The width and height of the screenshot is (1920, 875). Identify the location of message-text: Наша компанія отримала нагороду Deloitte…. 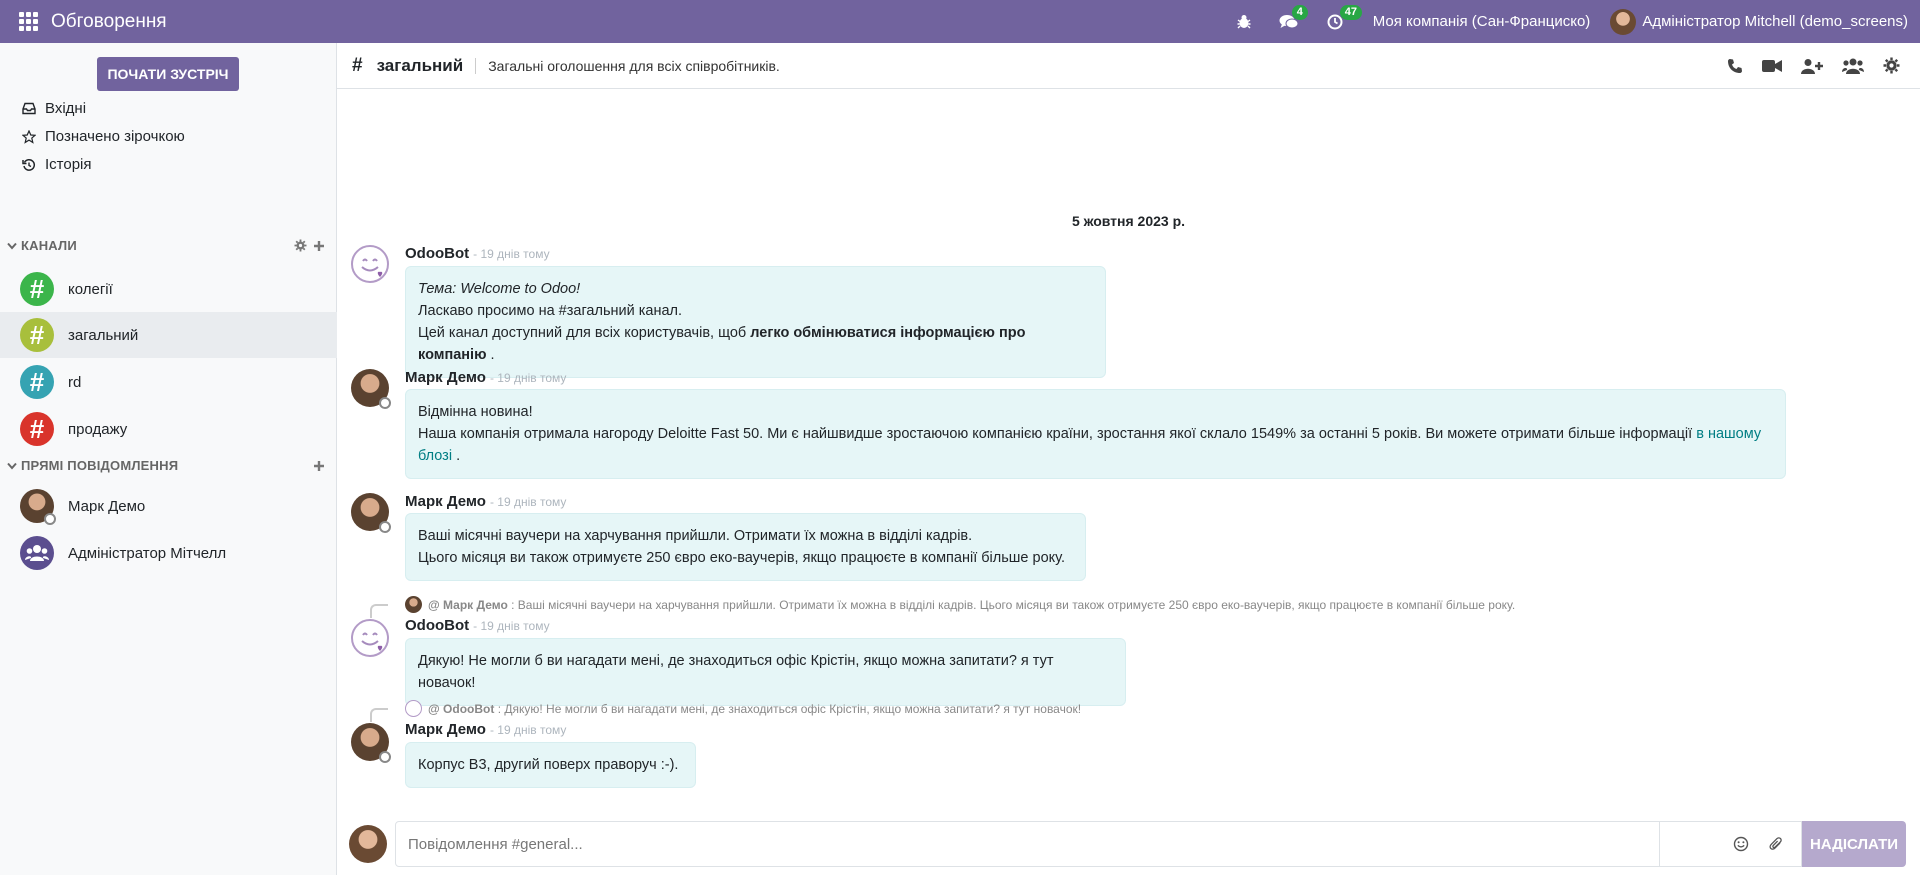
(1055, 434).